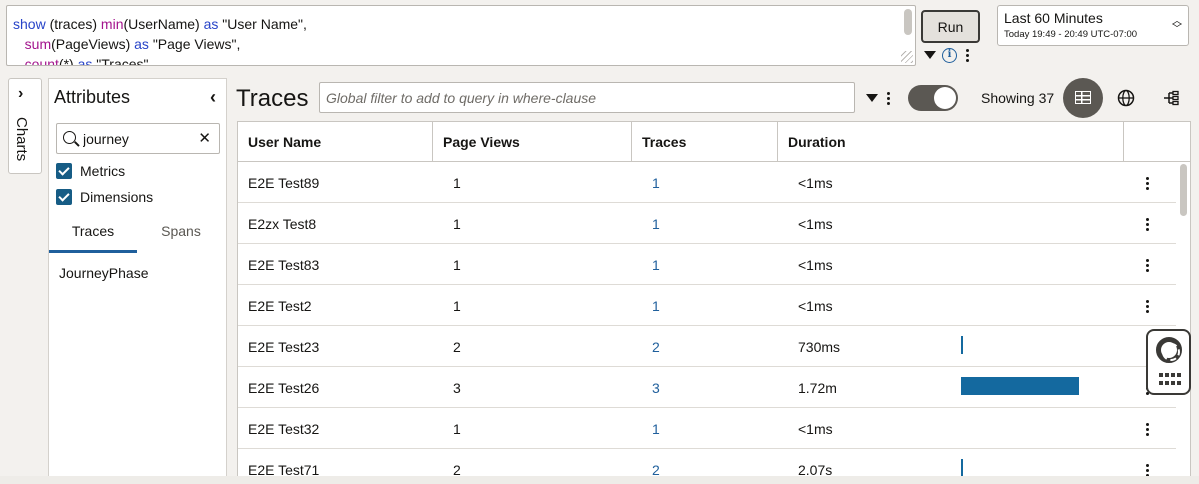 This screenshot has width=1199, height=484. Describe the element at coordinates (163, 24) in the screenshot. I see `query-token: (UserName)` at that location.